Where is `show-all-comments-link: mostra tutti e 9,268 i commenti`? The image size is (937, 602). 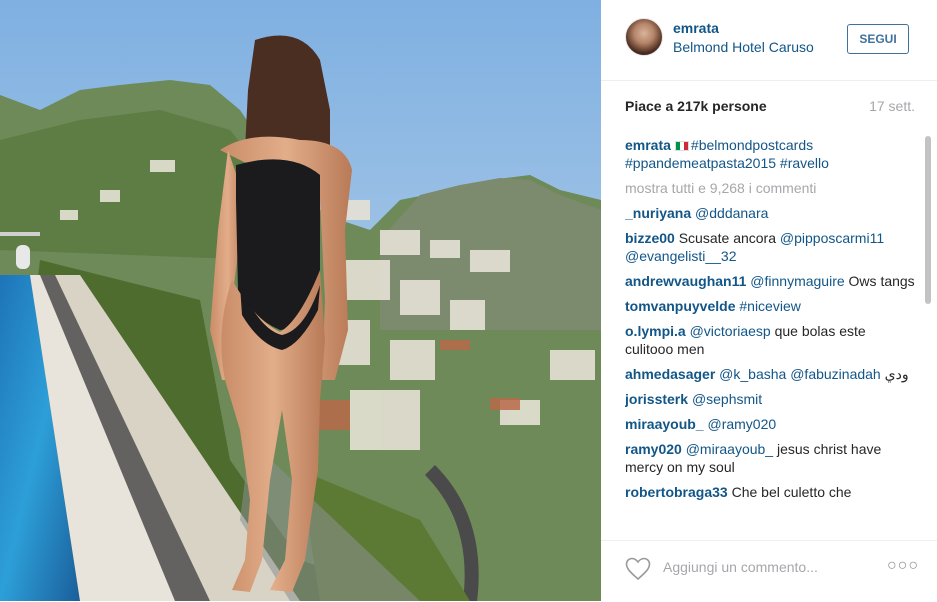 show-all-comments-link: mostra tutti e 9,268 i commenti is located at coordinates (770, 188).